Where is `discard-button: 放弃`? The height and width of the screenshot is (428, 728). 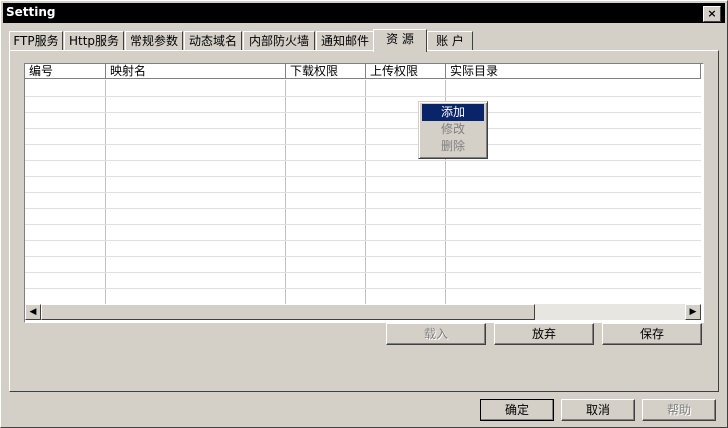 discard-button: 放弃 is located at coordinates (544, 334).